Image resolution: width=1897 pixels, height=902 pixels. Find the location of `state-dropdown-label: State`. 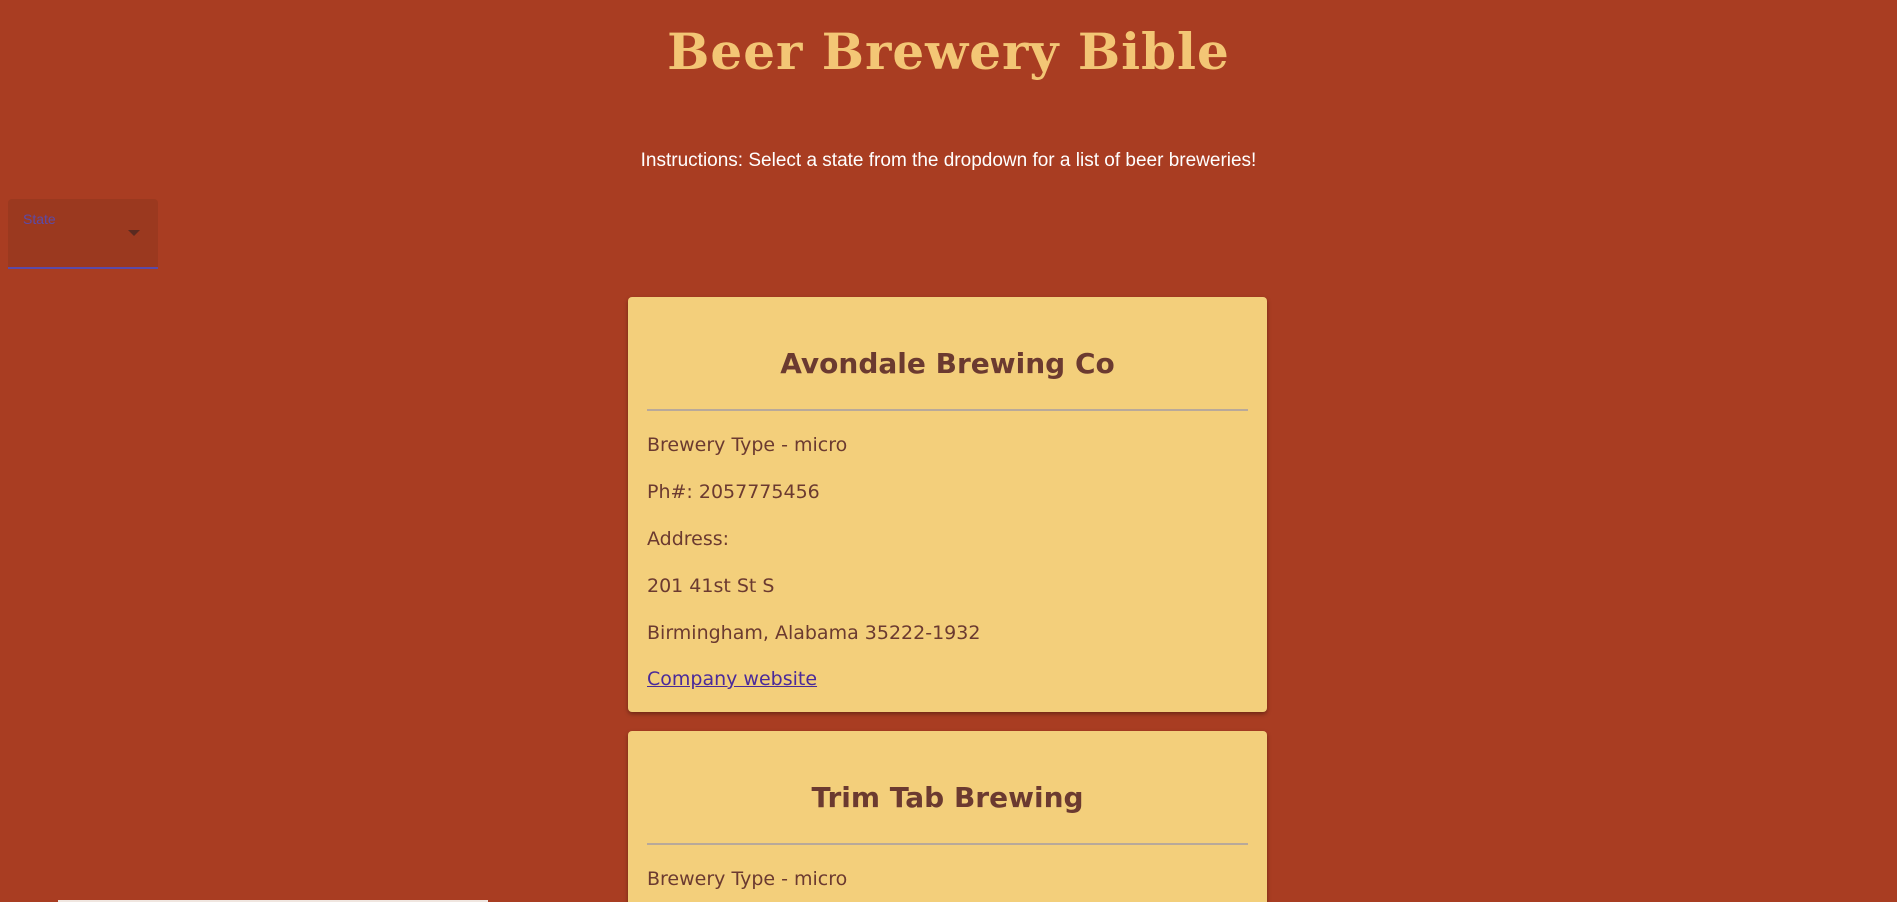

state-dropdown-label: State is located at coordinates (39, 219).